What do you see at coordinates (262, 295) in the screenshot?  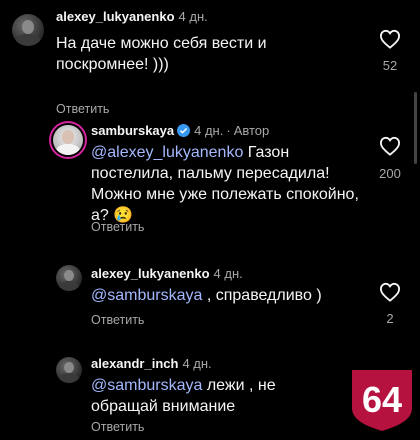 I see `comment-body: , справедливо )` at bounding box center [262, 295].